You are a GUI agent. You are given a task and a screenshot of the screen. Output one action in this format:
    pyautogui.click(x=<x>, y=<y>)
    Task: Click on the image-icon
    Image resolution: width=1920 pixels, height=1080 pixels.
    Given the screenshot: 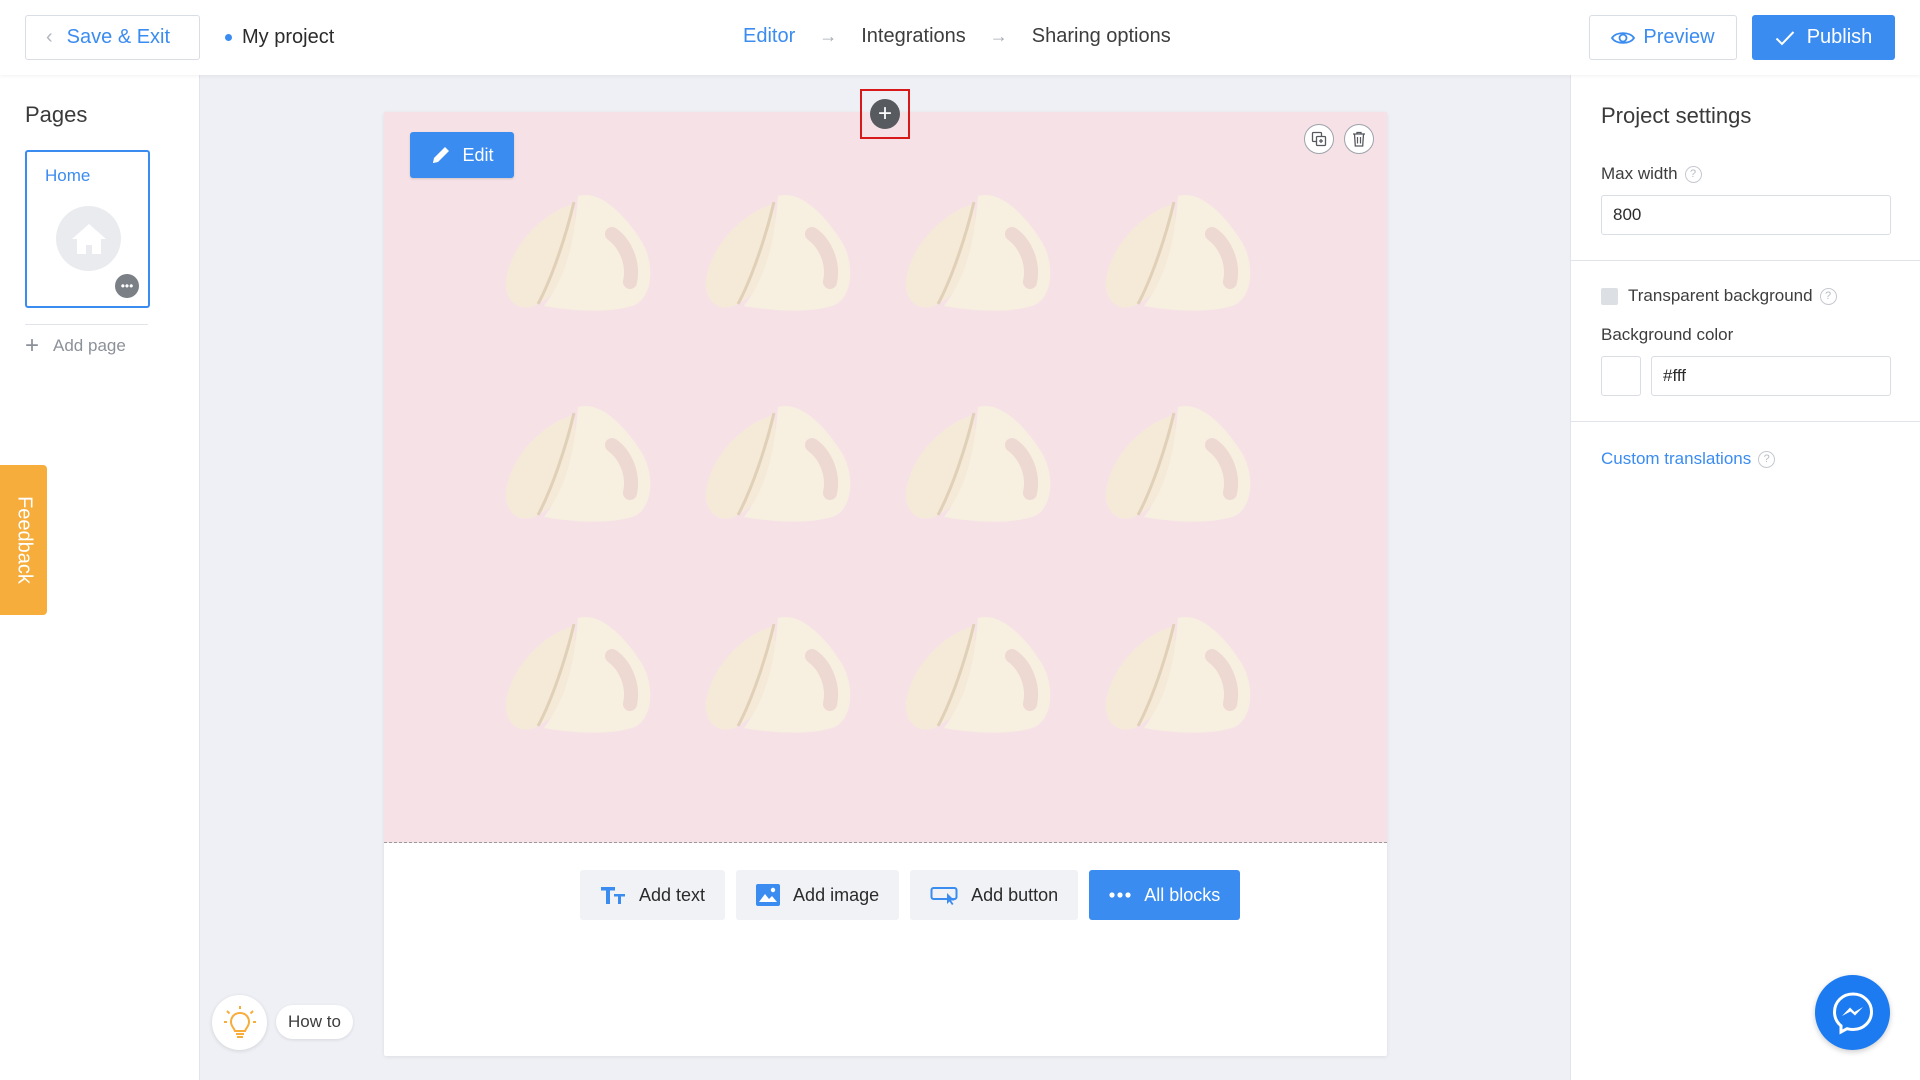 What is the action you would take?
    pyautogui.click(x=768, y=895)
    